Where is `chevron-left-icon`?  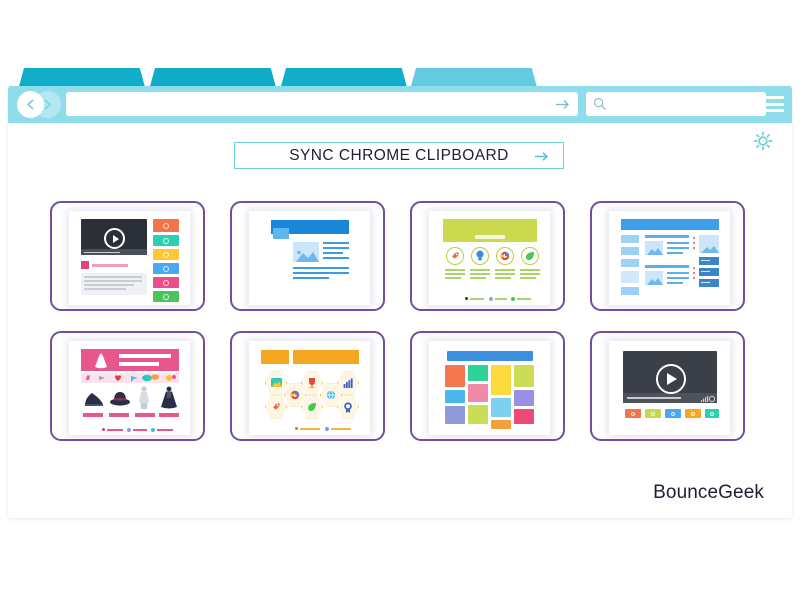
chevron-left-icon is located at coordinates (30, 104).